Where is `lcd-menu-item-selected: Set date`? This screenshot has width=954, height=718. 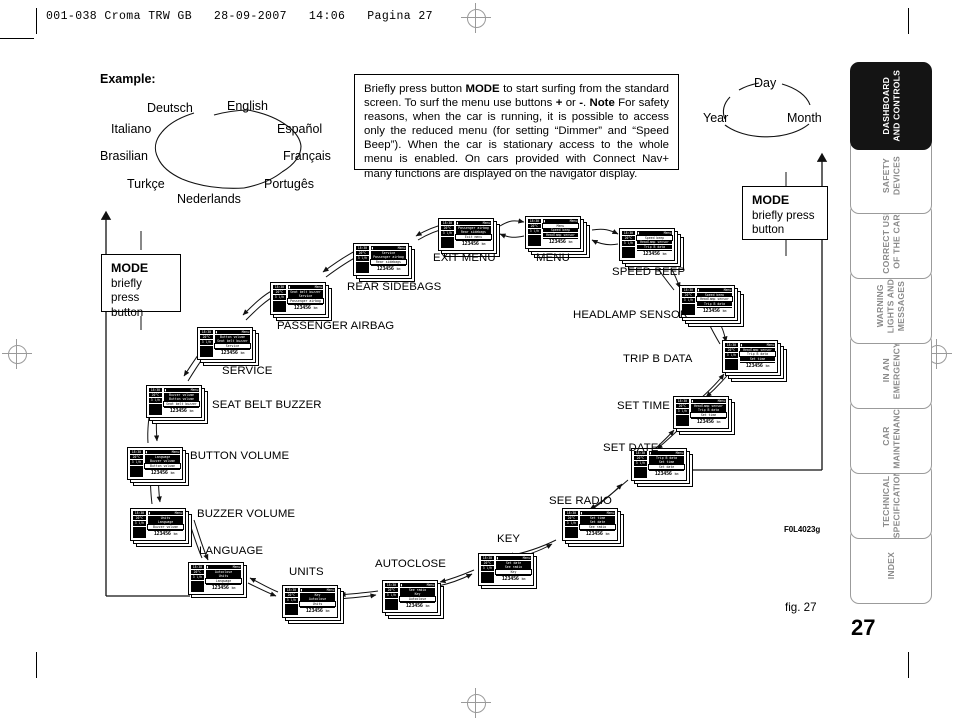
lcd-menu-item-selected: Set date is located at coordinates (666, 467).